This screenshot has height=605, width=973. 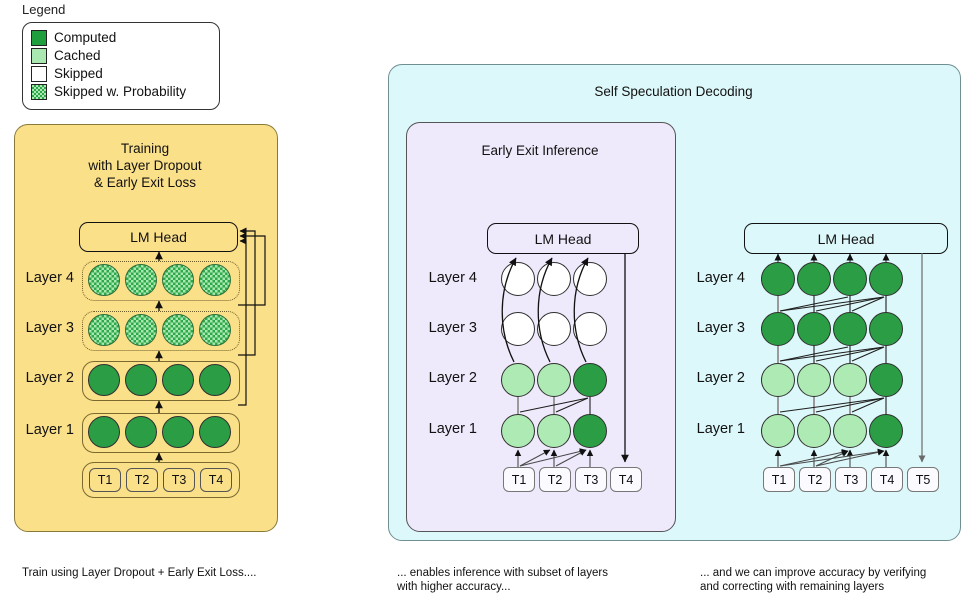 I want to click on legend-item-skipped-probability: Skipped w. Probability, so click(x=125, y=92).